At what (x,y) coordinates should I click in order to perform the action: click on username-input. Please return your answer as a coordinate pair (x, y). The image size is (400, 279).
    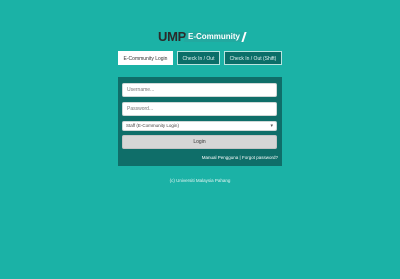
    Looking at the image, I should click on (199, 90).